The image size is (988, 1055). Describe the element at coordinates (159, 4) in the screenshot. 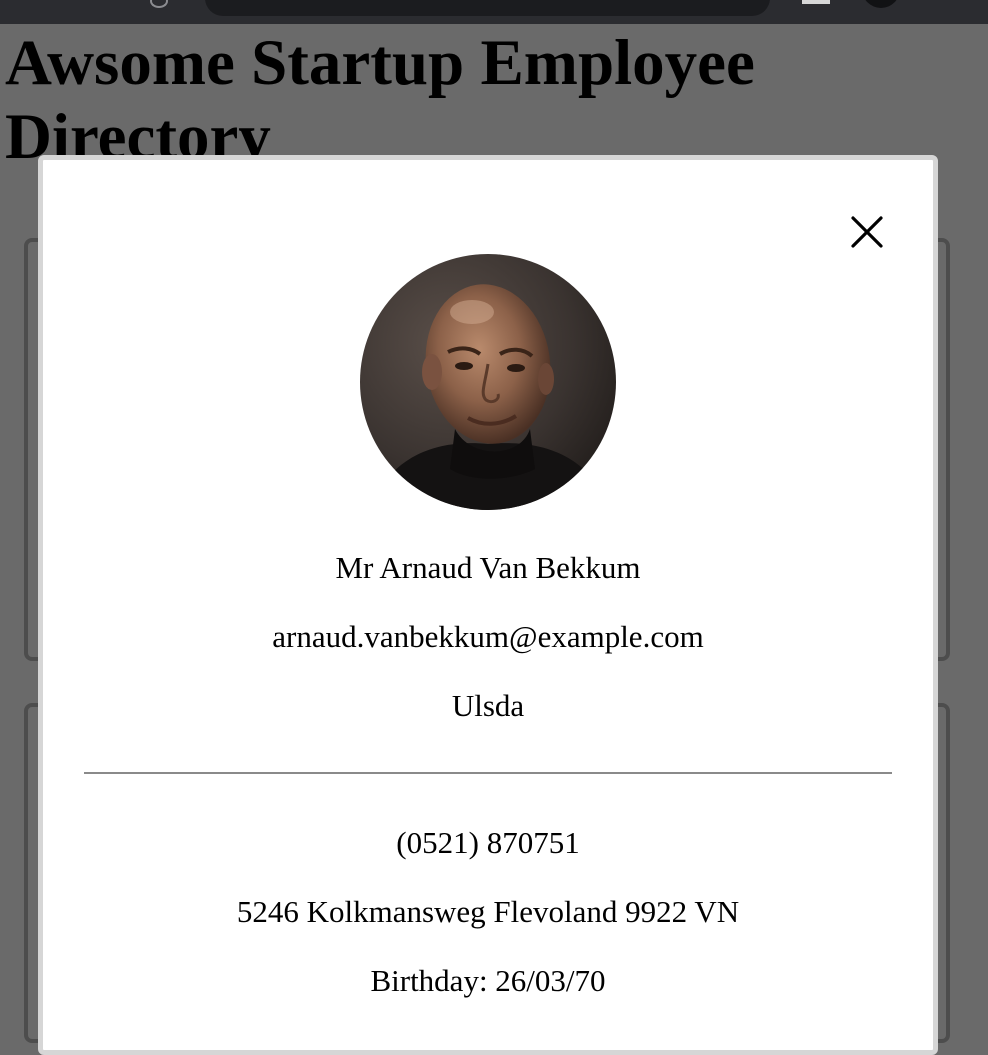

I see `reload-icon` at that location.